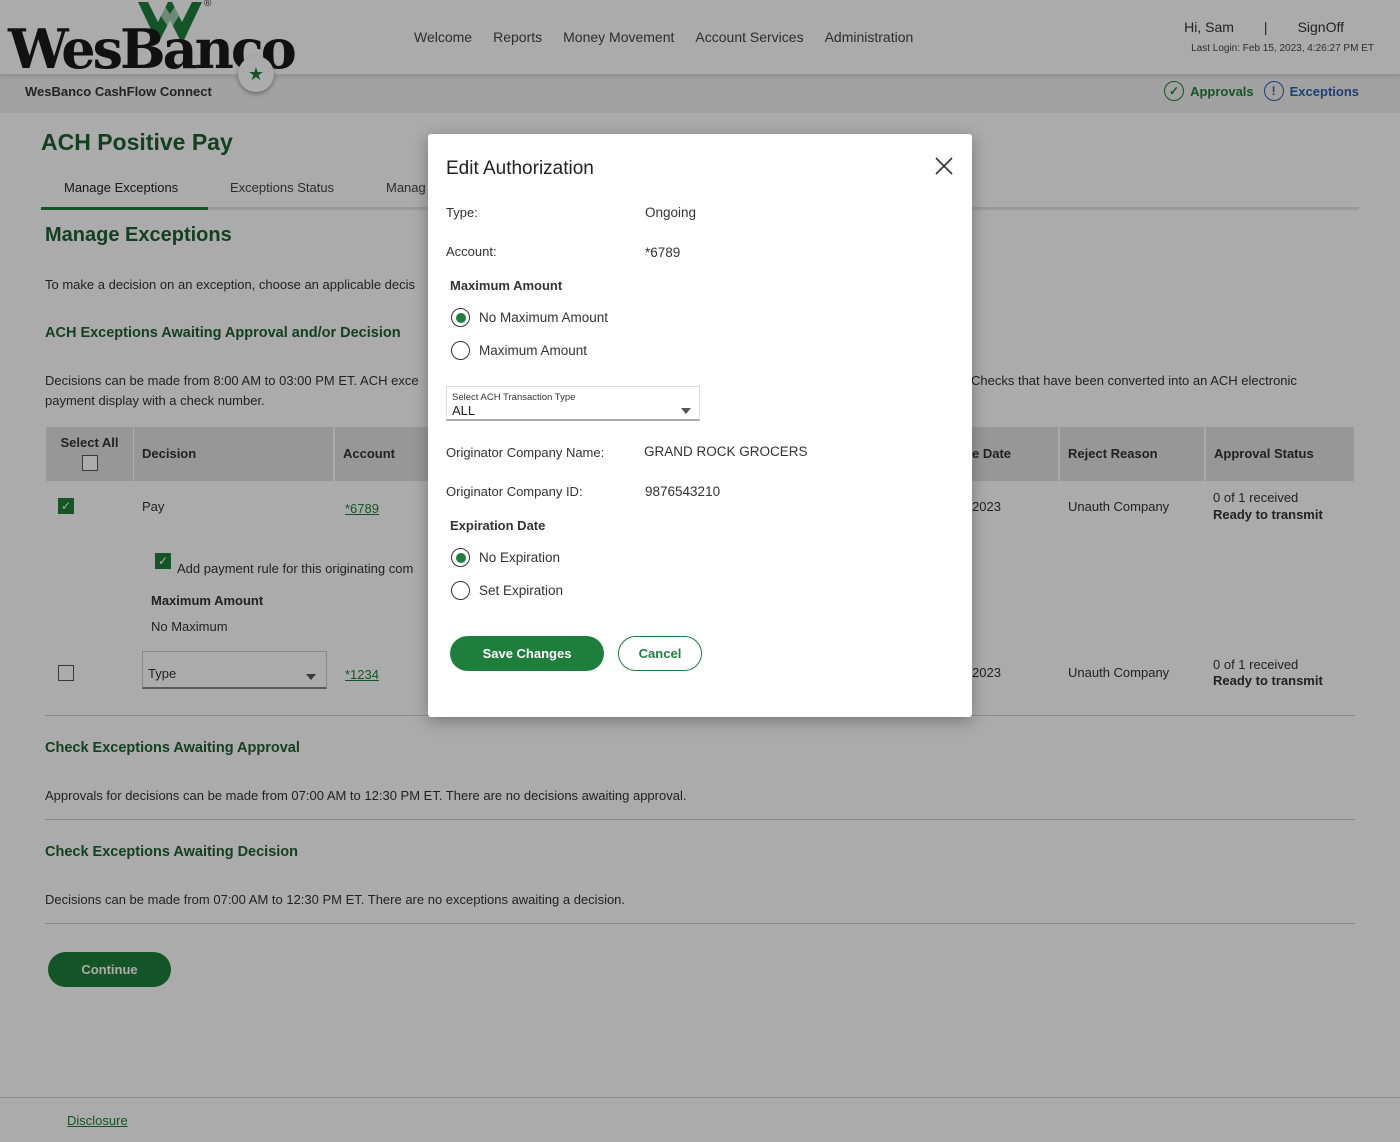  I want to click on radio-set-expiration: Set Expiration, so click(507, 590).